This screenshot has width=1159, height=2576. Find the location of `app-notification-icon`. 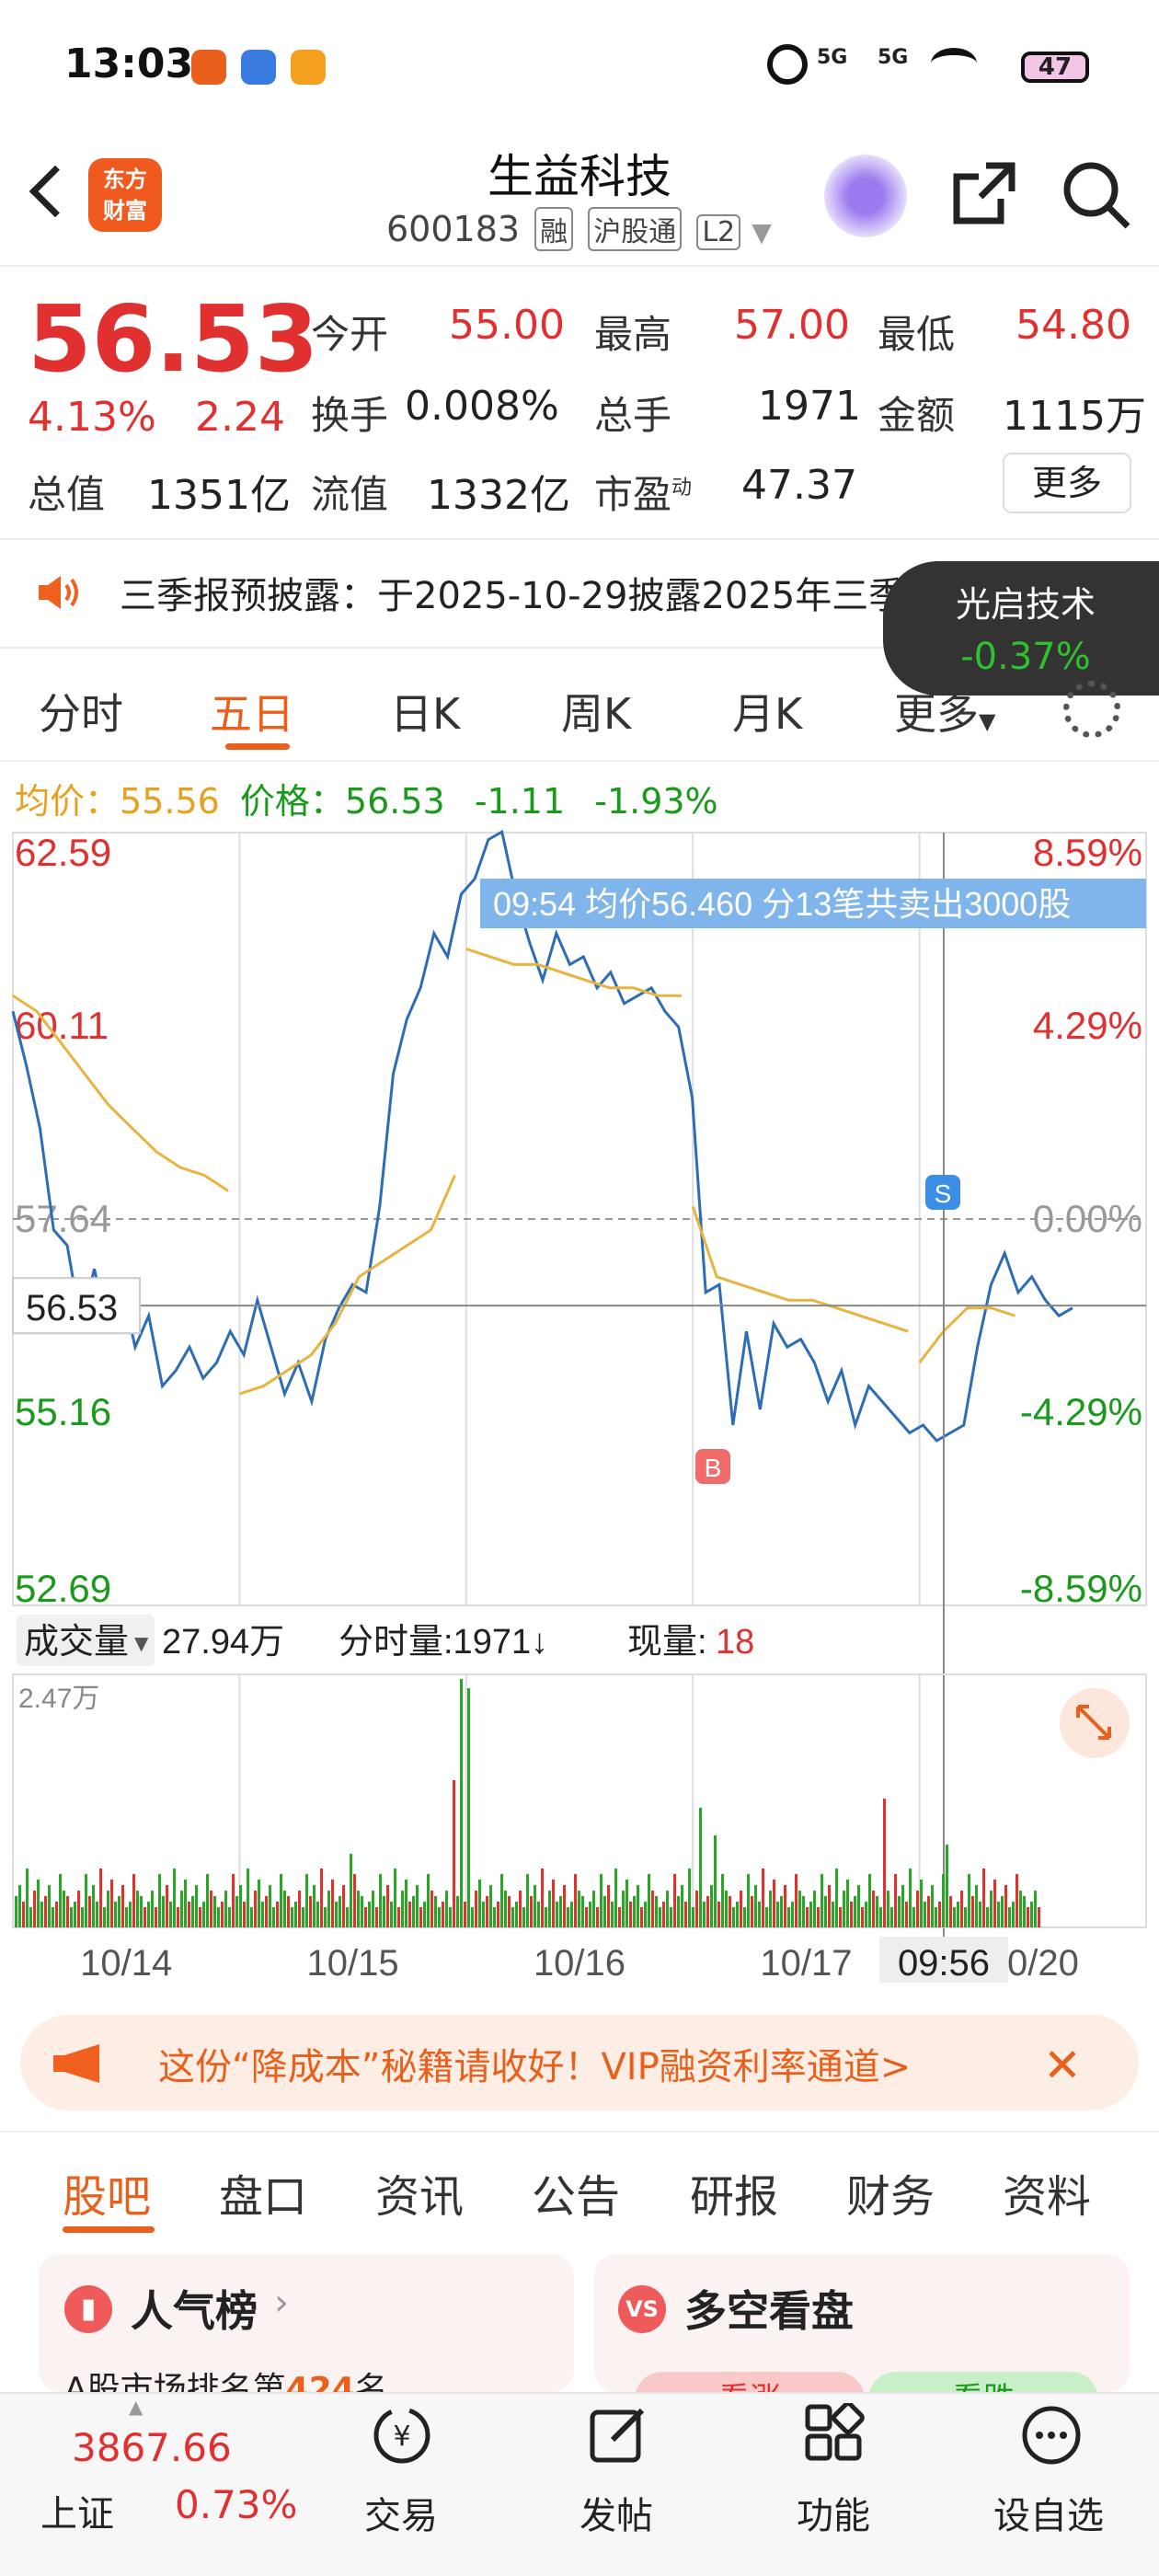

app-notification-icon is located at coordinates (308, 67).